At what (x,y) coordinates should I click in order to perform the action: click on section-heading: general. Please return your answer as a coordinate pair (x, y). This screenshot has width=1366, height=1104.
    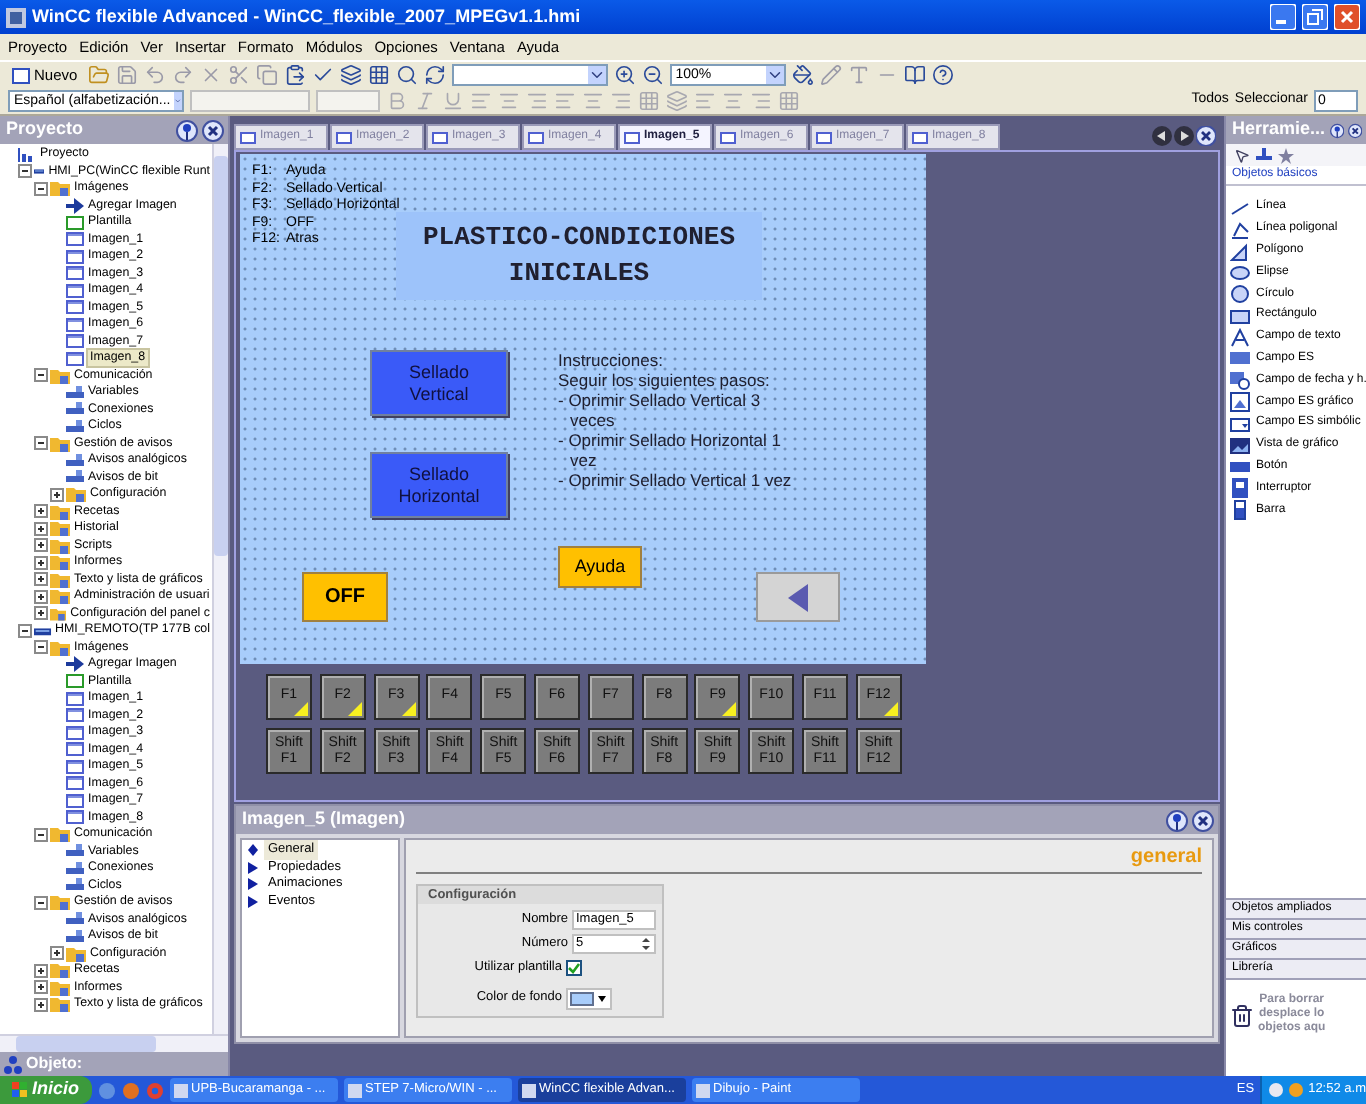
    Looking at the image, I should click on (1166, 857).